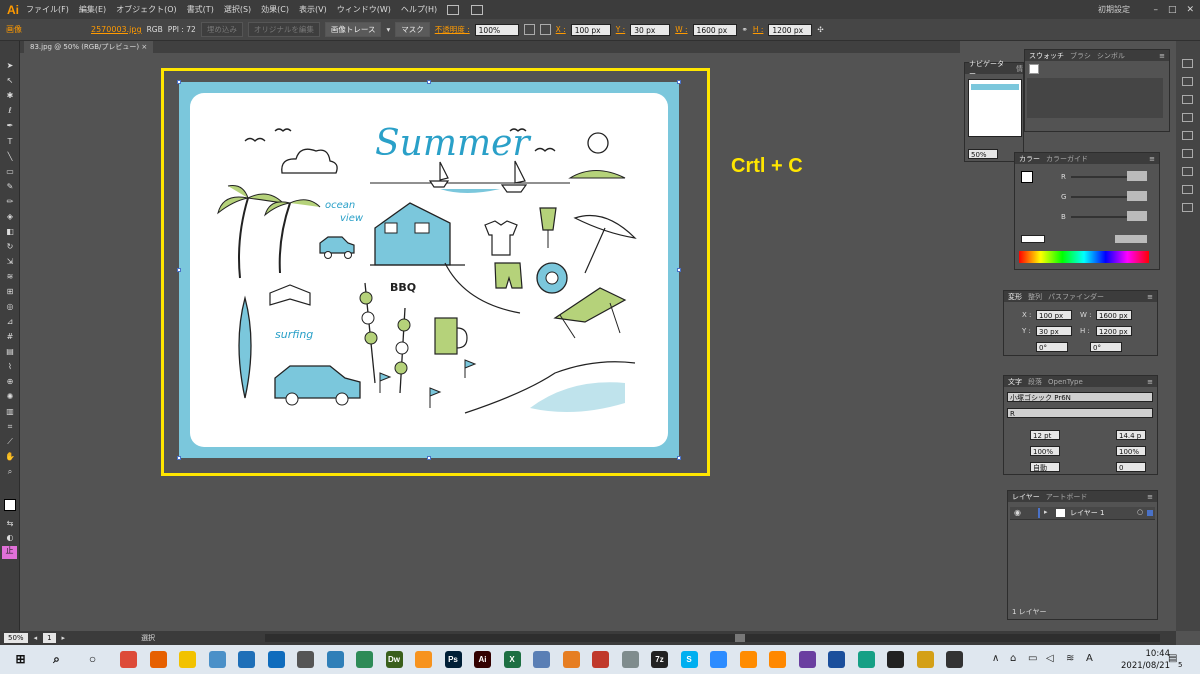  Describe the element at coordinates (92, 9) in the screenshot. I see `menu-edit: 編集(E)` at that location.